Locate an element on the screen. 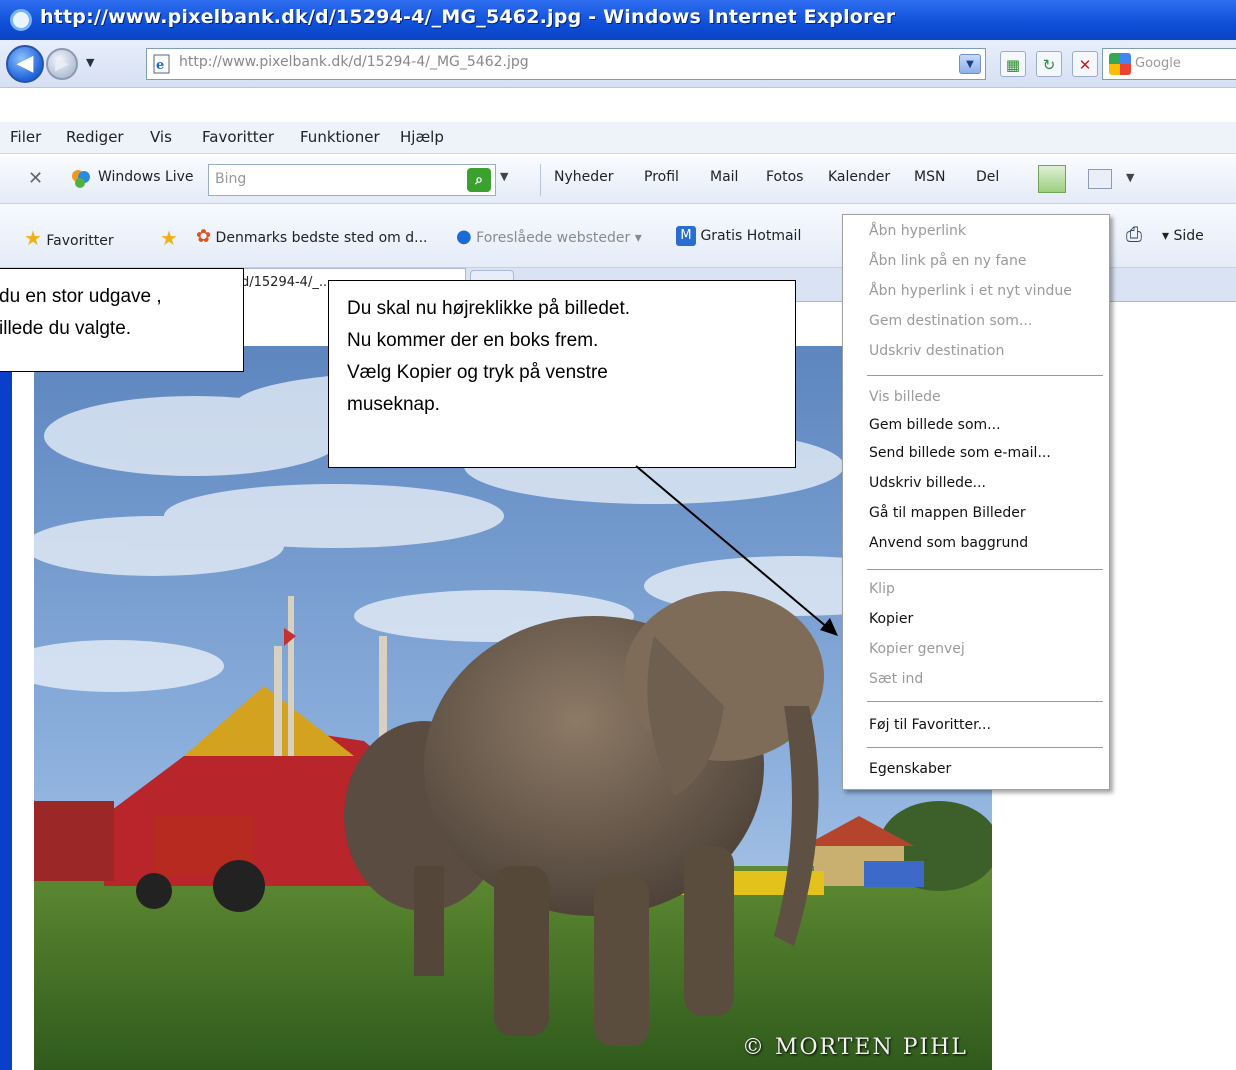 The height and width of the screenshot is (1070, 1236). history-dropdown-icon: ▼ is located at coordinates (90, 62).